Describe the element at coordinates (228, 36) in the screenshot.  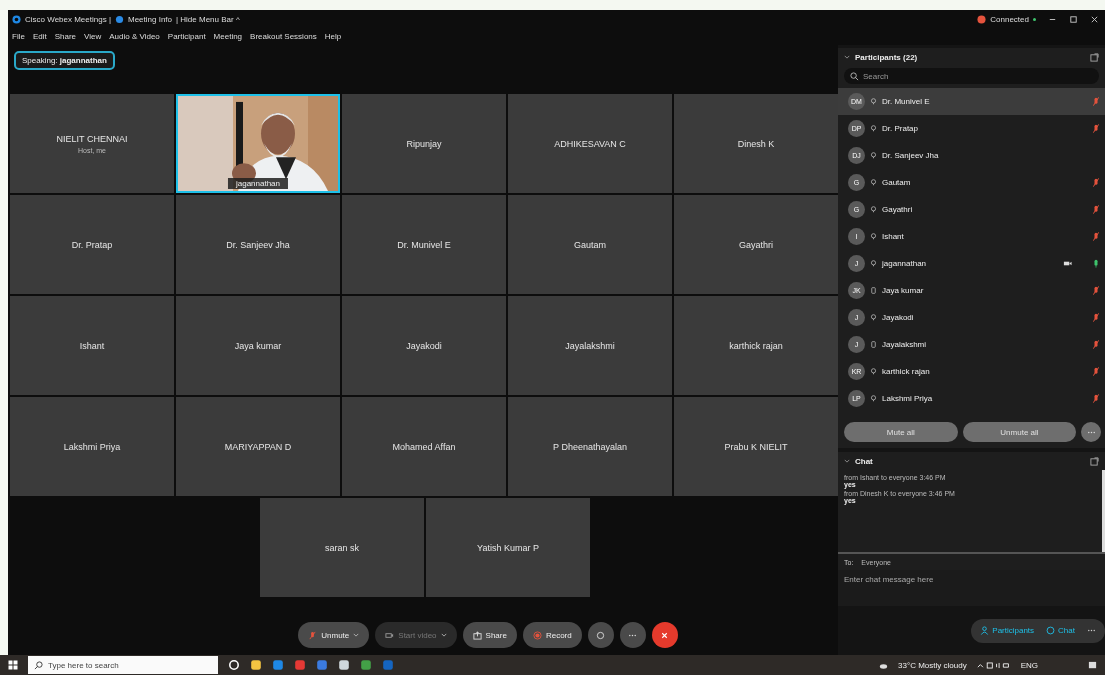
I see `menu-item: Meeting` at that location.